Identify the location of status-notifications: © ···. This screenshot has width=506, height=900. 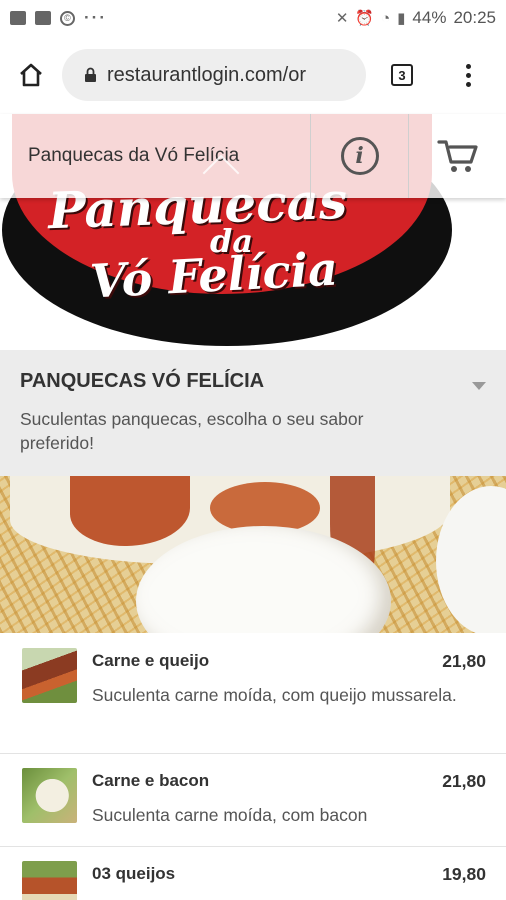
(58, 18).